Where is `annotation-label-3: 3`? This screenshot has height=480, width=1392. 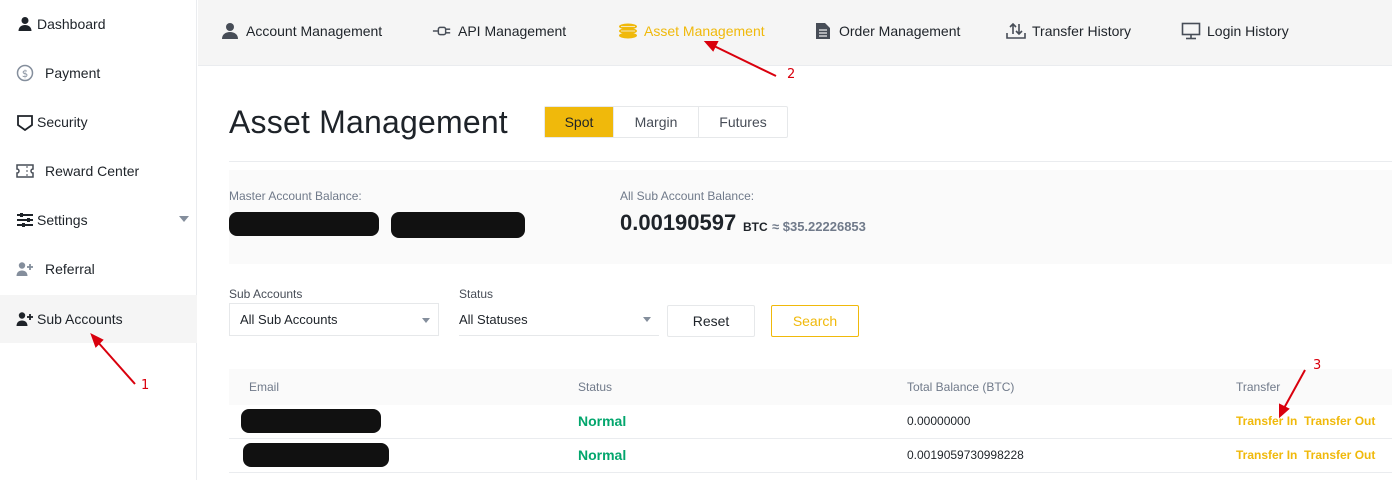 annotation-label-3: 3 is located at coordinates (1317, 365).